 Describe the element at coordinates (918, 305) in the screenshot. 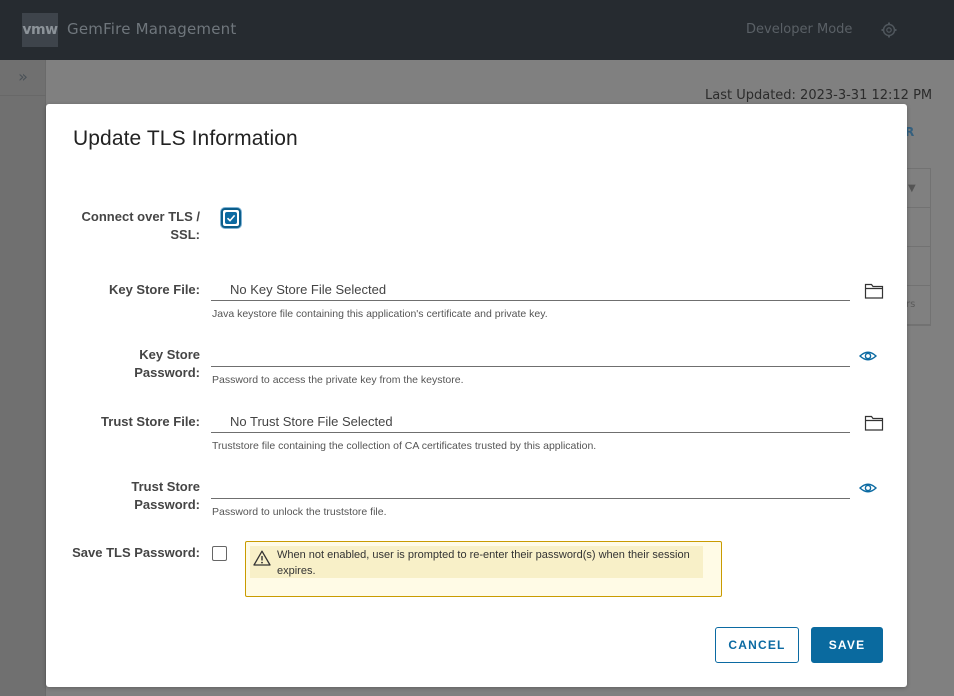

I see `table-cell-fragment: rs` at that location.